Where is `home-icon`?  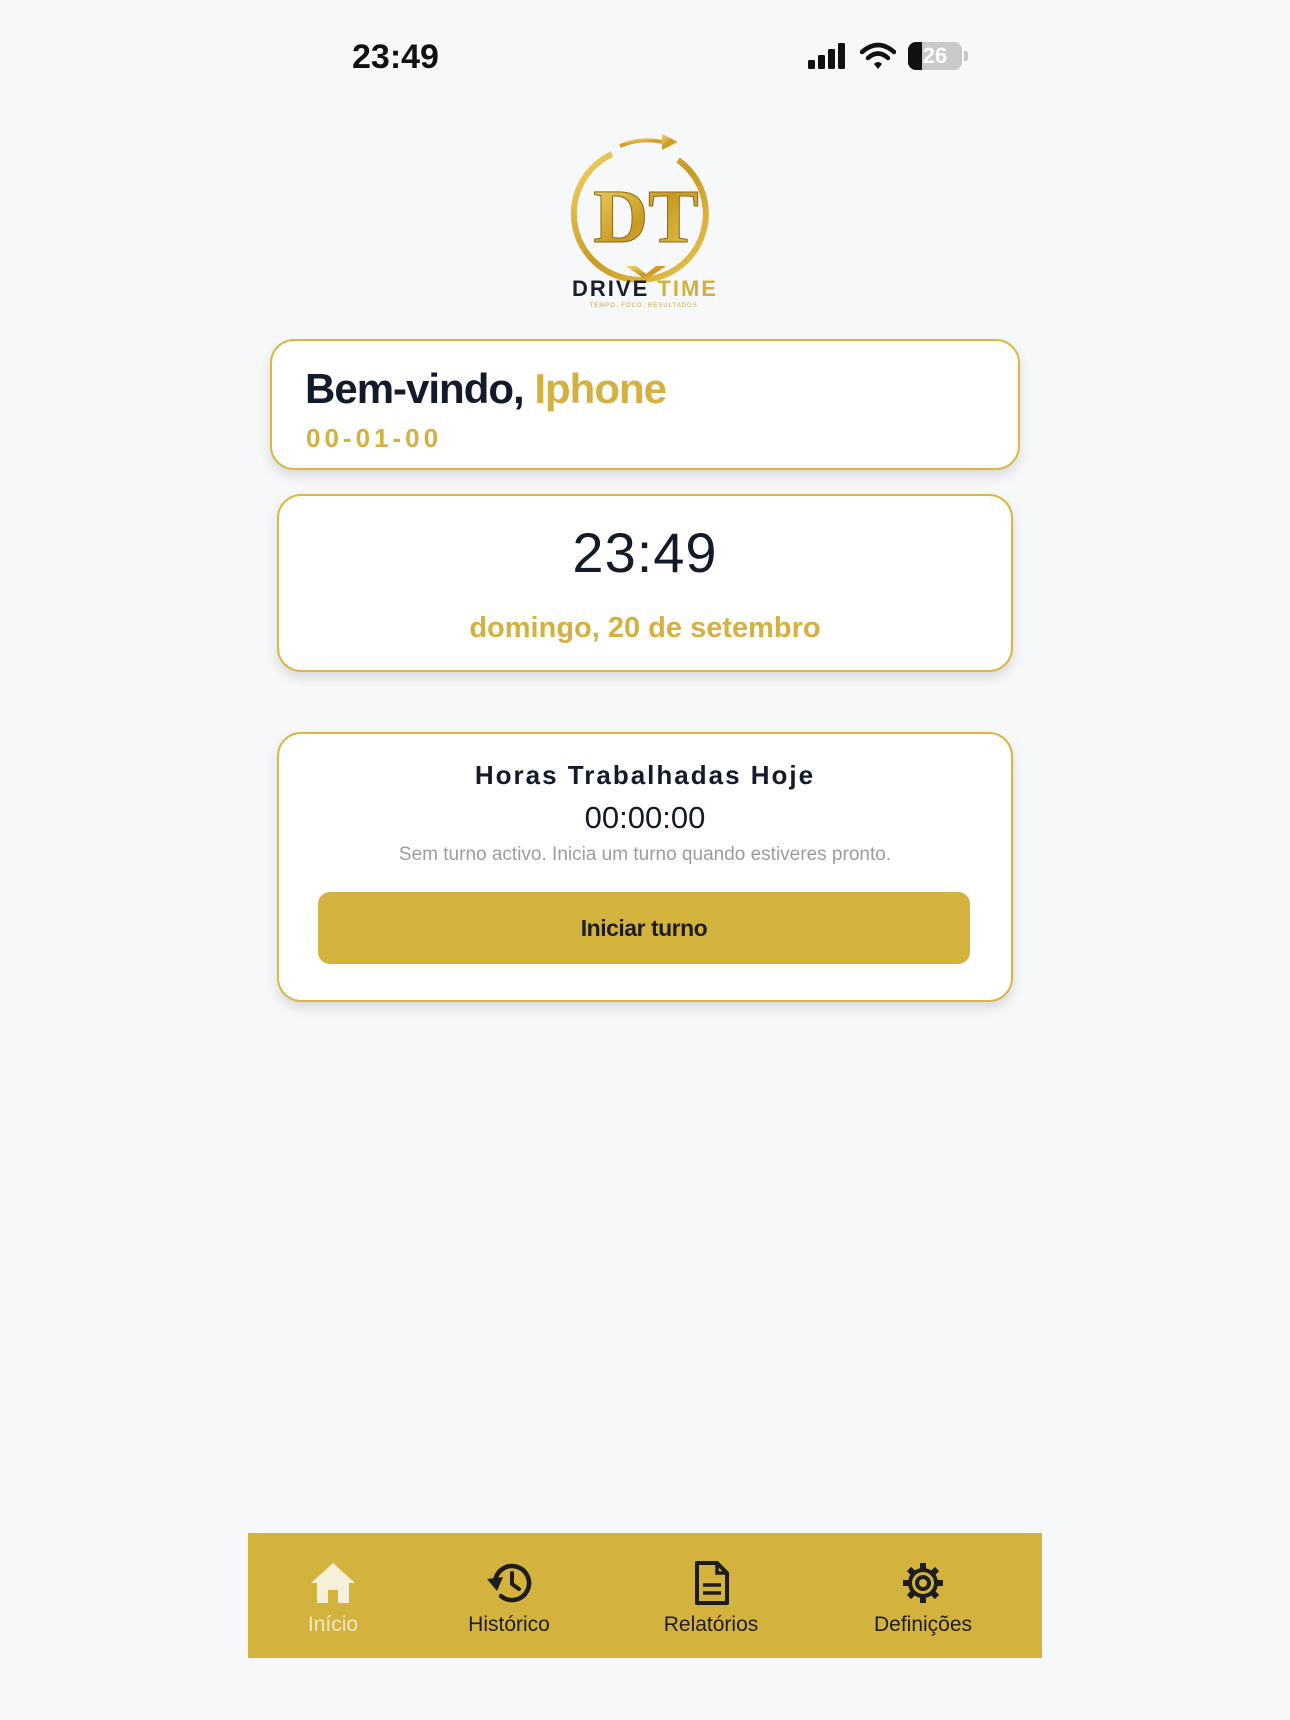 home-icon is located at coordinates (333, 1583).